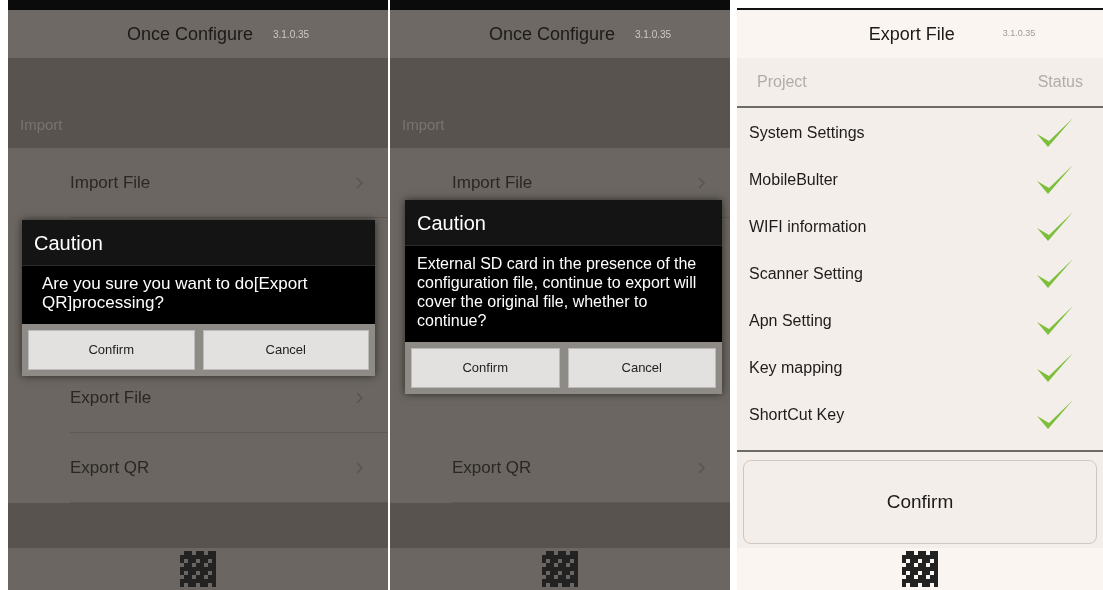 This screenshot has width=1103, height=590. Describe the element at coordinates (920, 502) in the screenshot. I see `confirm-button: Confirm` at that location.